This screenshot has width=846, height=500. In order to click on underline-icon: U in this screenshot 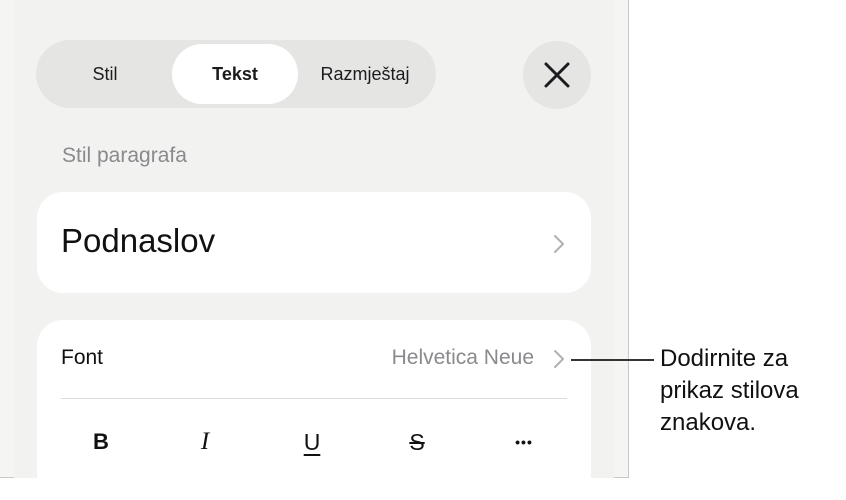, I will do `click(312, 441)`.